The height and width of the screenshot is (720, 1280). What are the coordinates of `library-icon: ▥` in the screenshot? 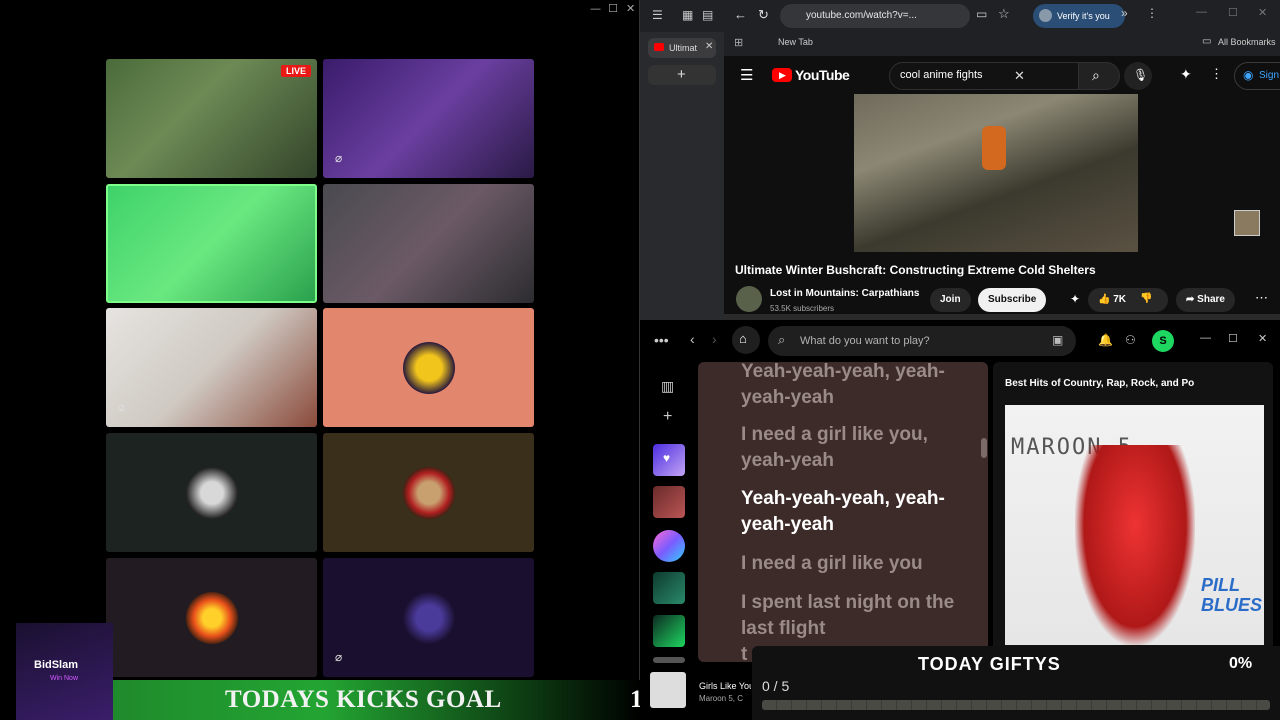 It's located at (667, 386).